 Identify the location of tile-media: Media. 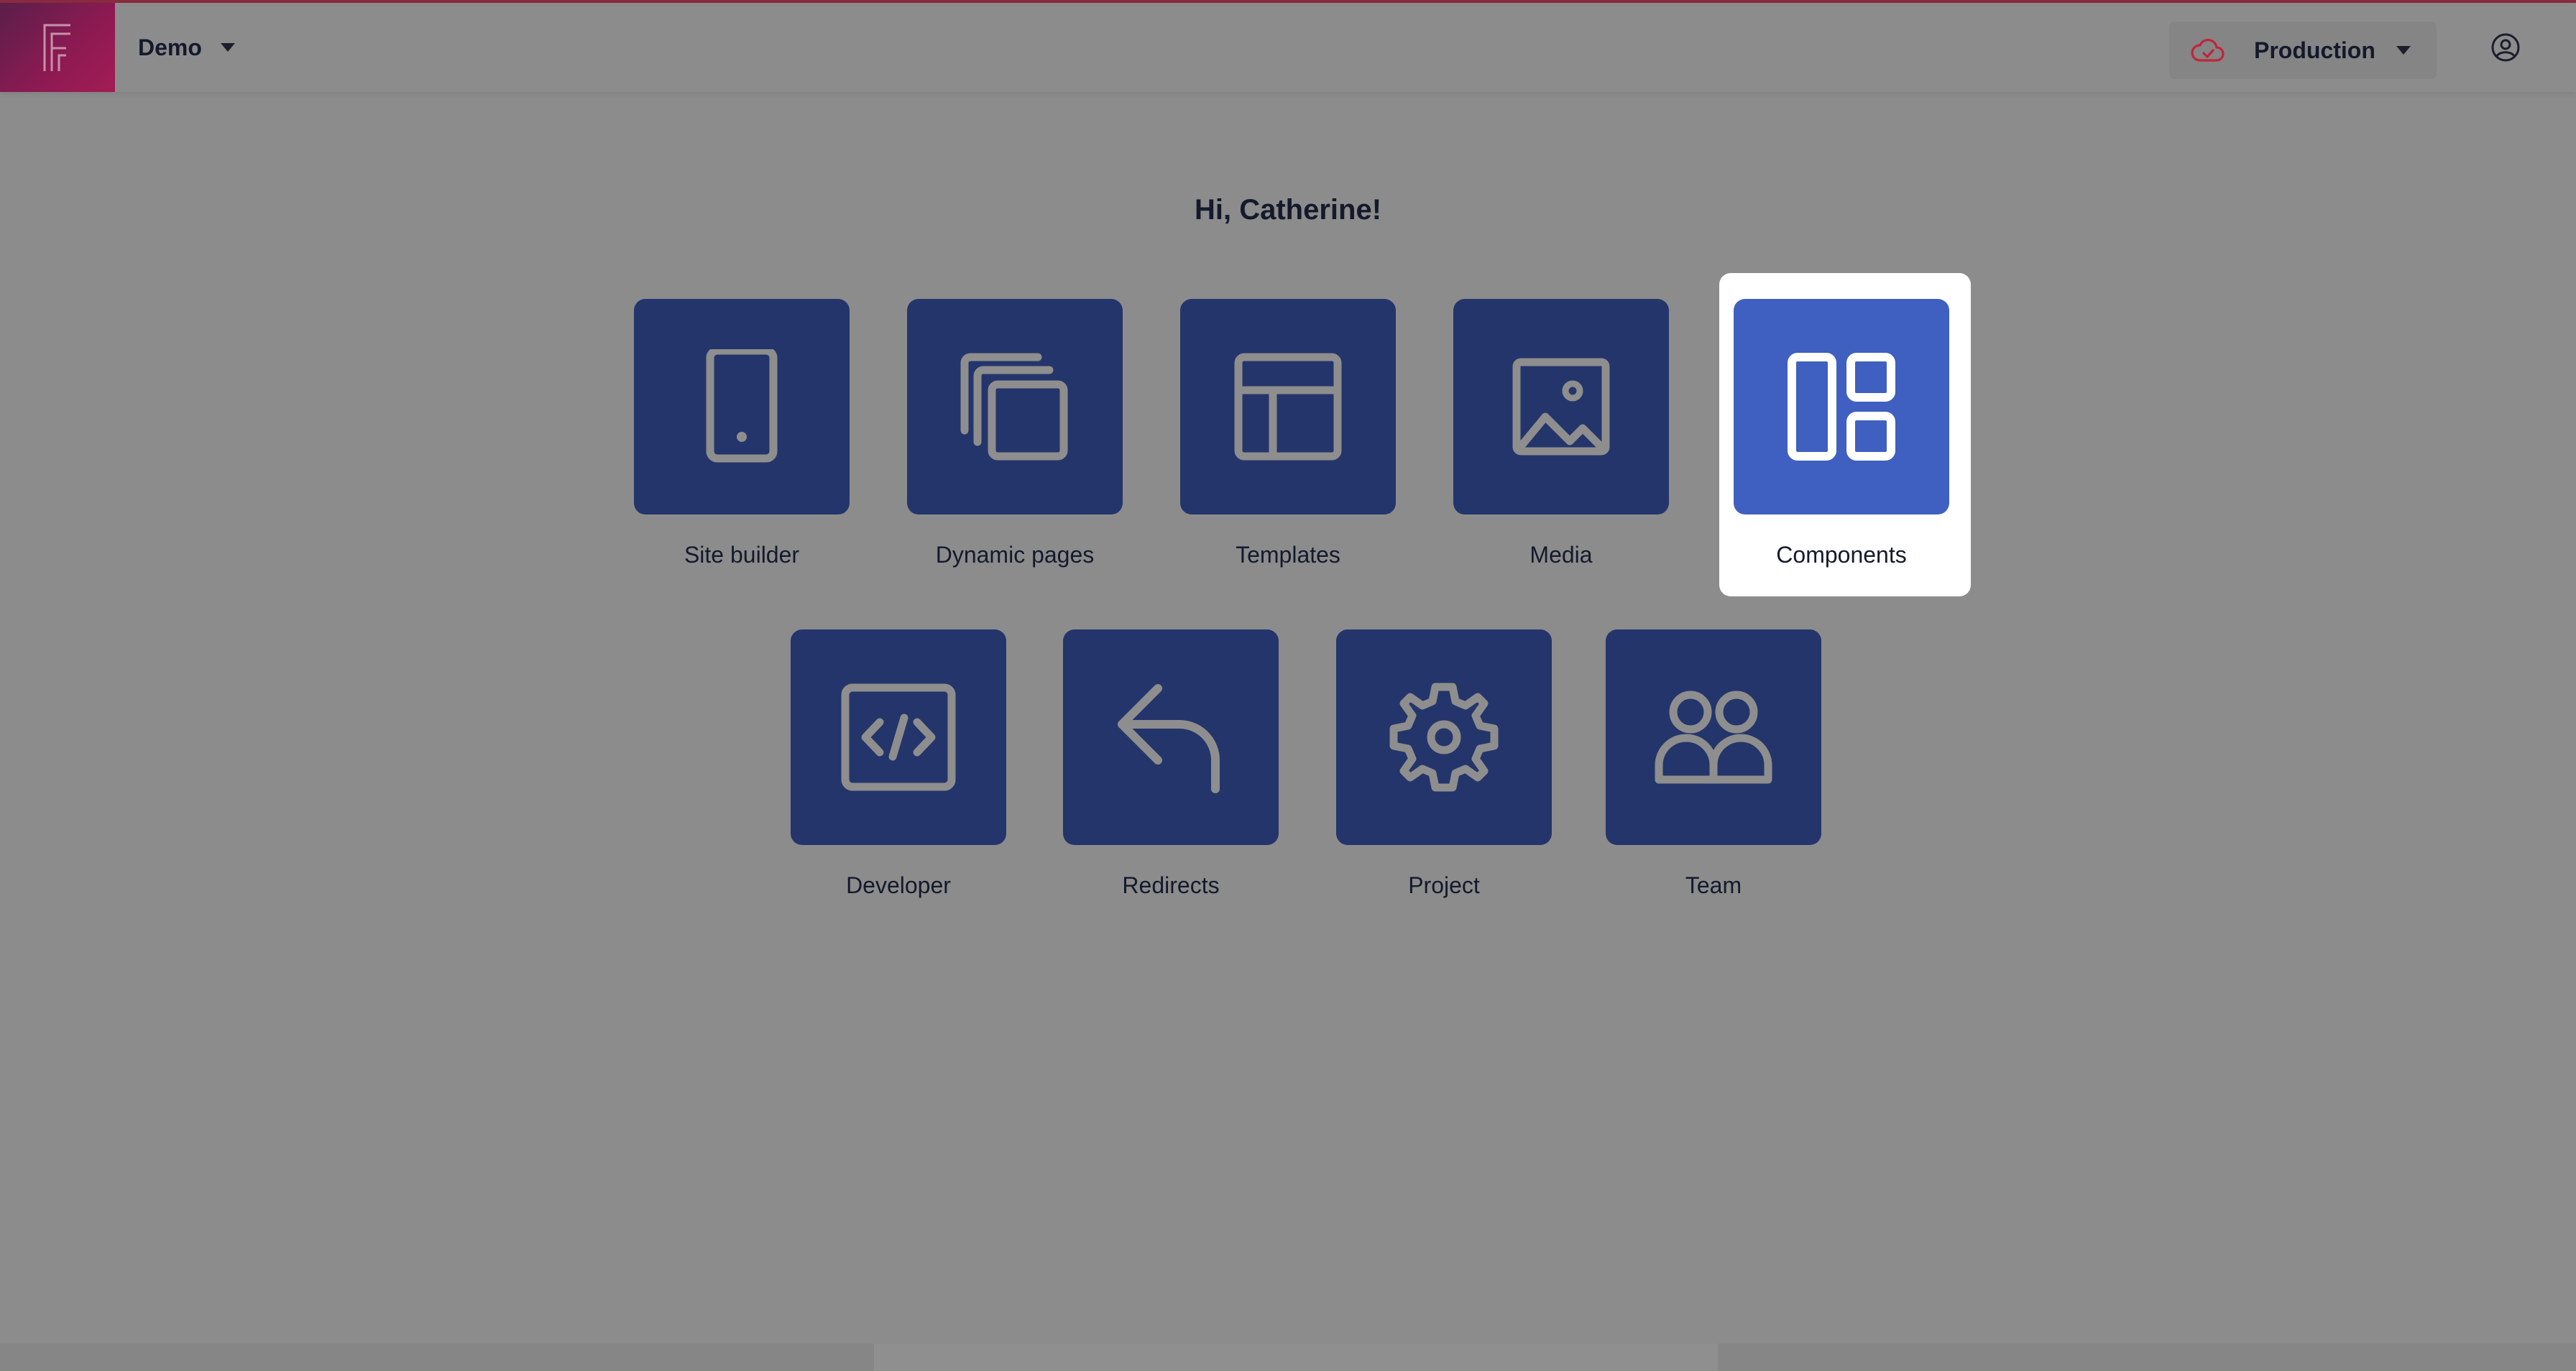
(1561, 434).